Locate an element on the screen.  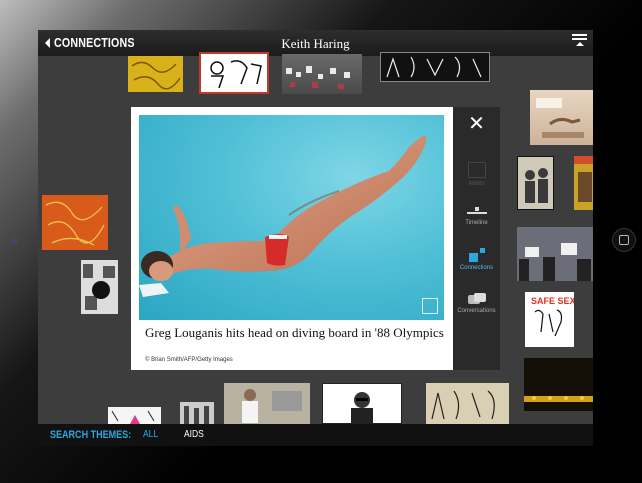
magazine-thumbnail is located at coordinates (583, 183).